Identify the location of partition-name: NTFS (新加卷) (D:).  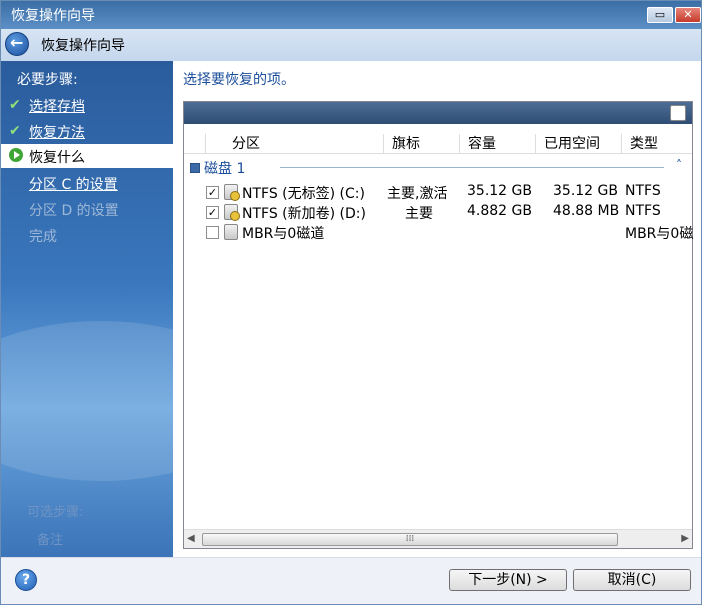
(304, 214).